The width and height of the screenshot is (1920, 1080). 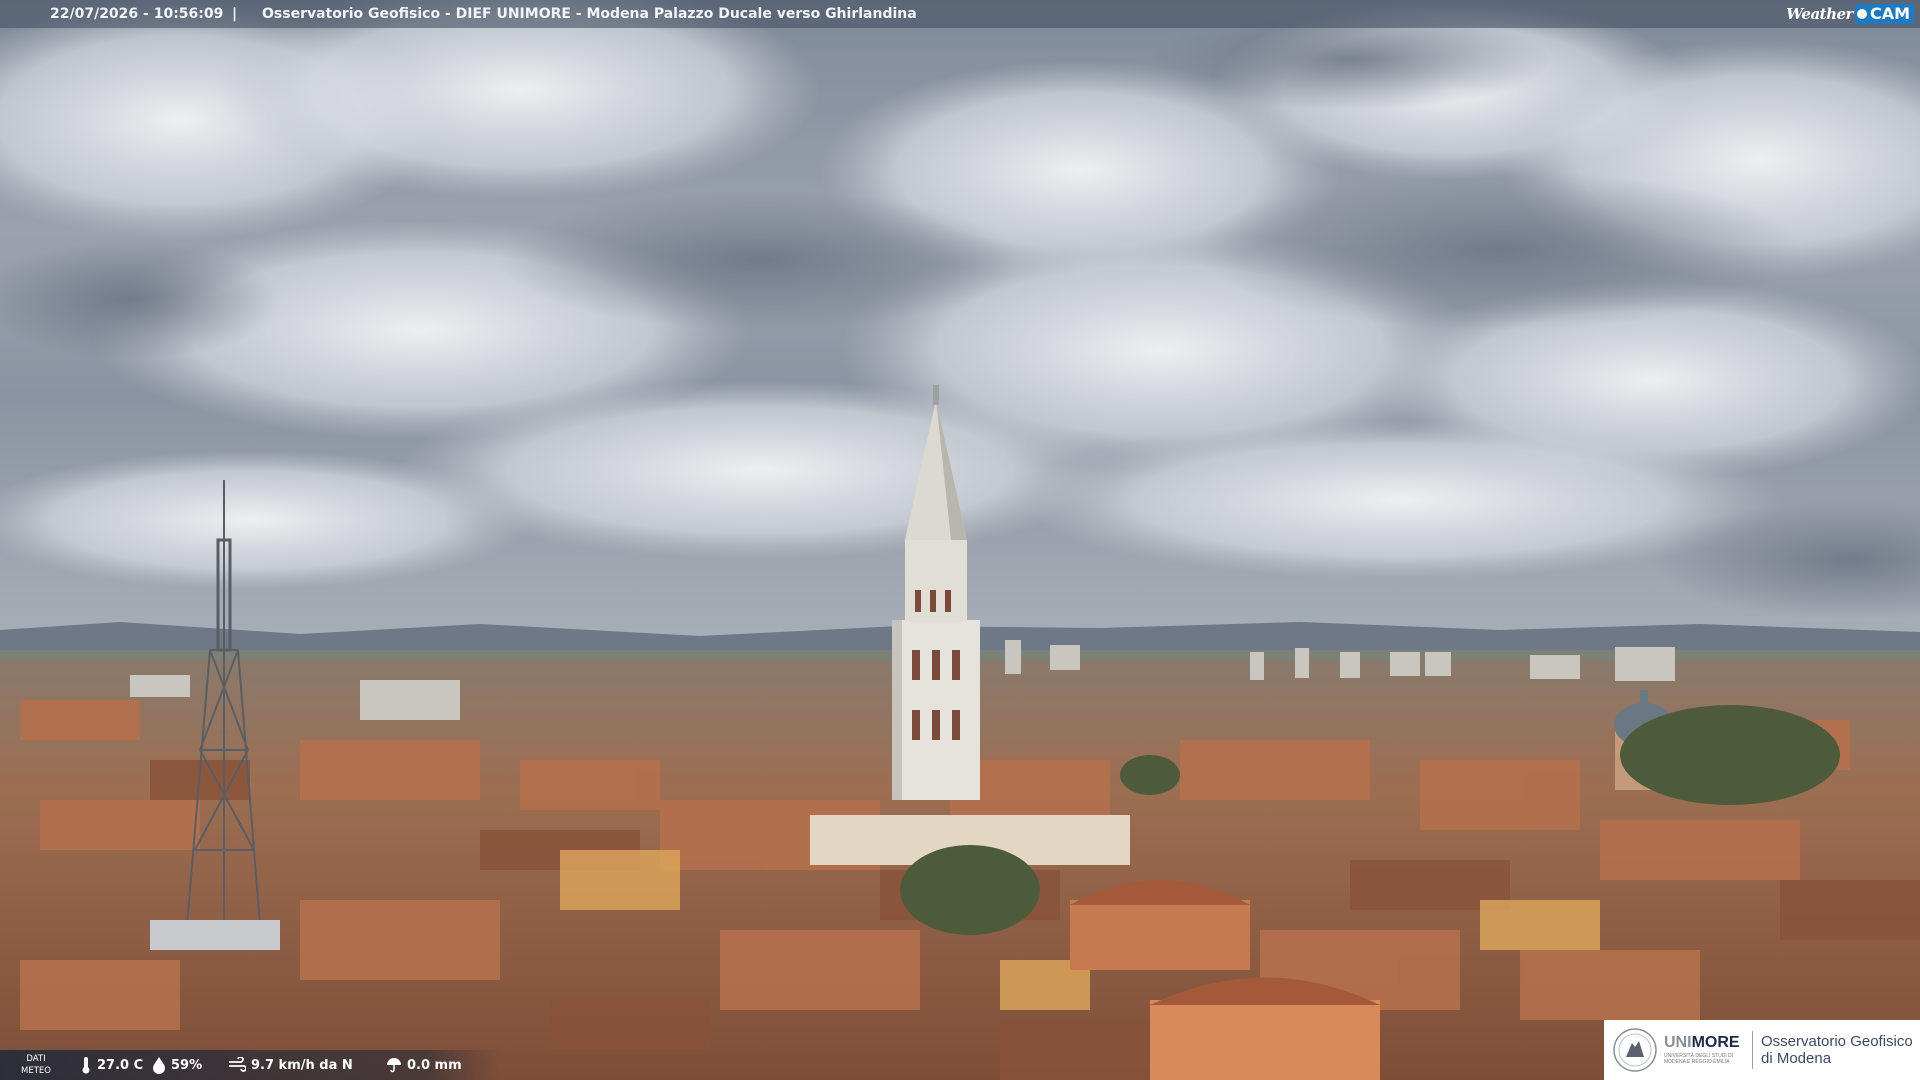 What do you see at coordinates (1889, 13) in the screenshot?
I see `brand-cam: CAM` at bounding box center [1889, 13].